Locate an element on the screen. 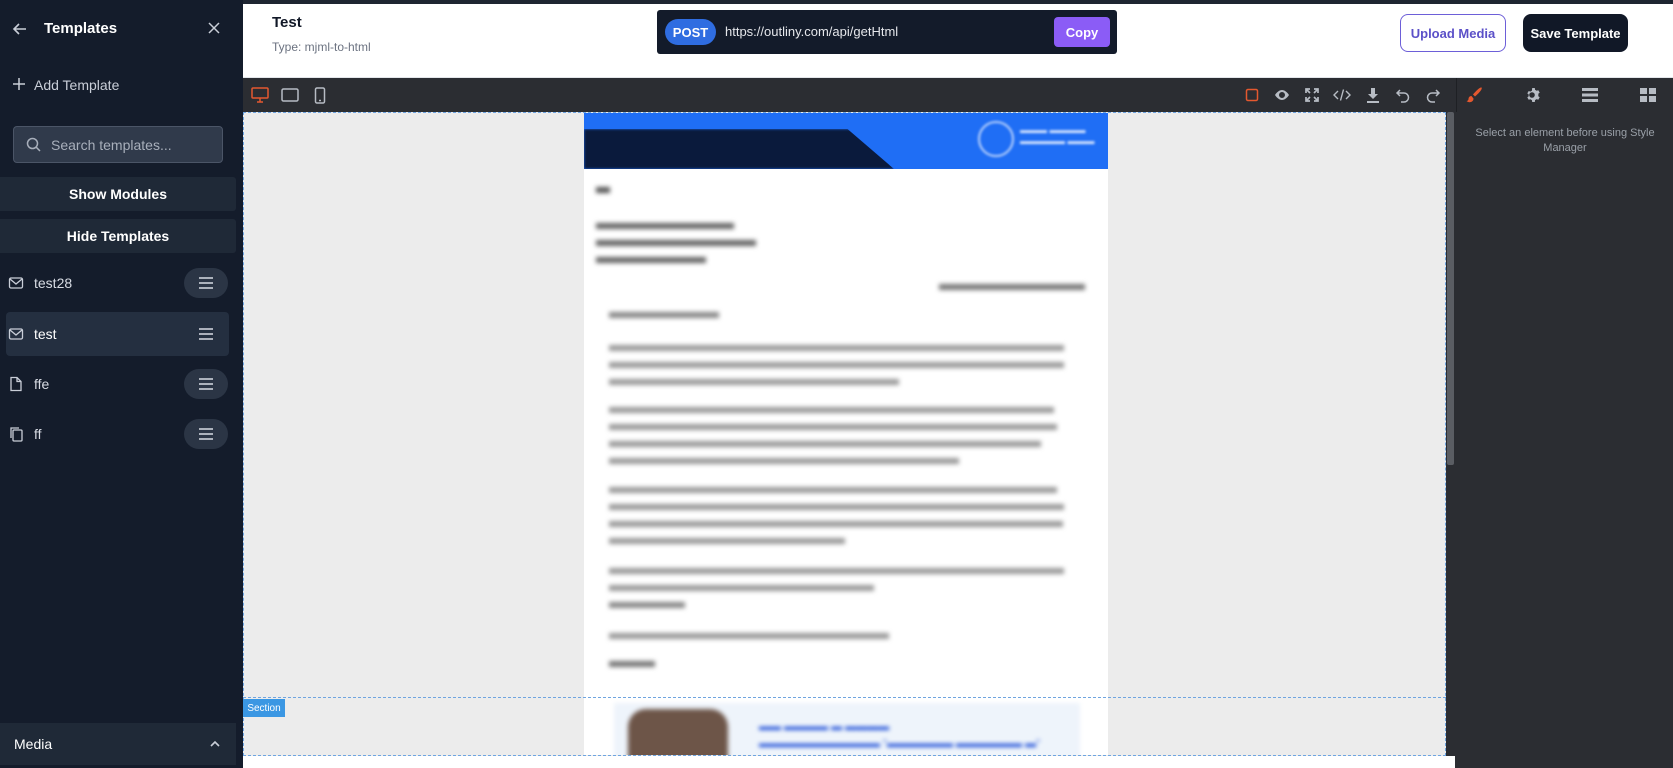  editor-toolbar is located at coordinates (958, 95).